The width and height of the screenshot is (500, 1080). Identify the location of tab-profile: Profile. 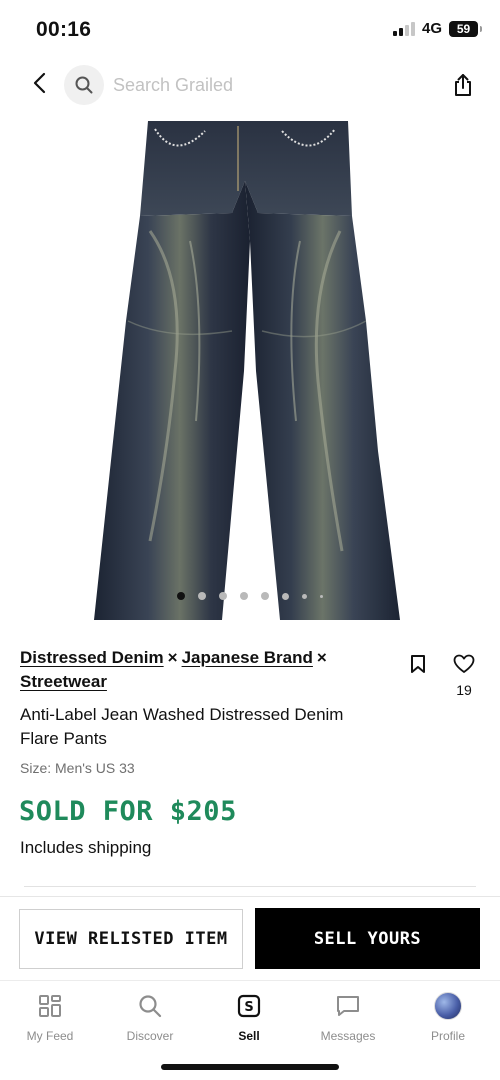
(448, 1021).